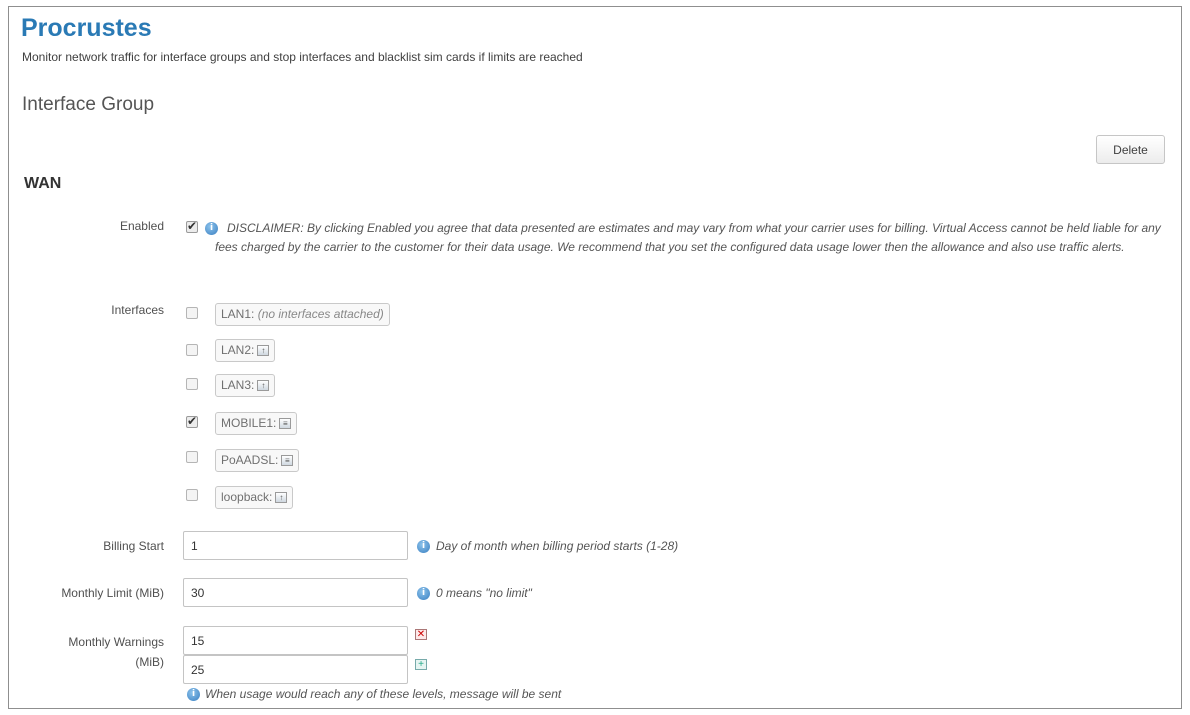  I want to click on interface-badge-loopback: loopback: ↑, so click(254, 497).